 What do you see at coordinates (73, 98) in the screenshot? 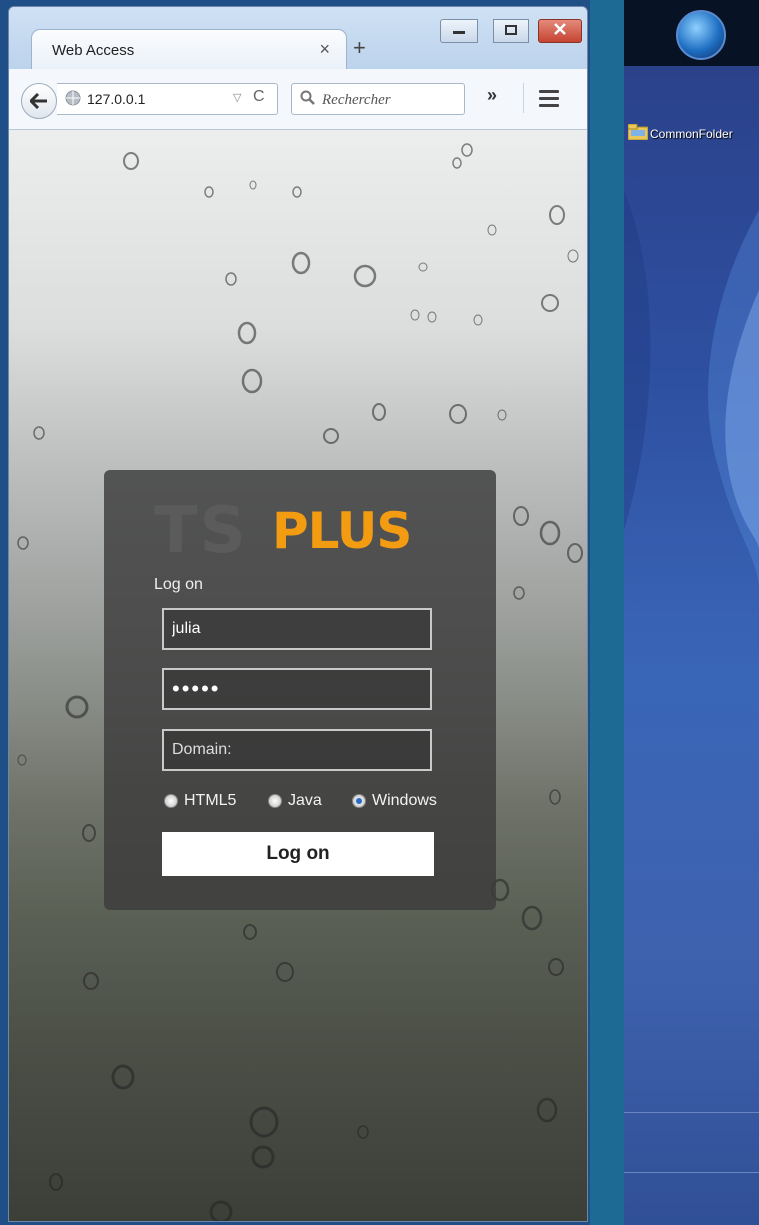
I see `globe-icon` at bounding box center [73, 98].